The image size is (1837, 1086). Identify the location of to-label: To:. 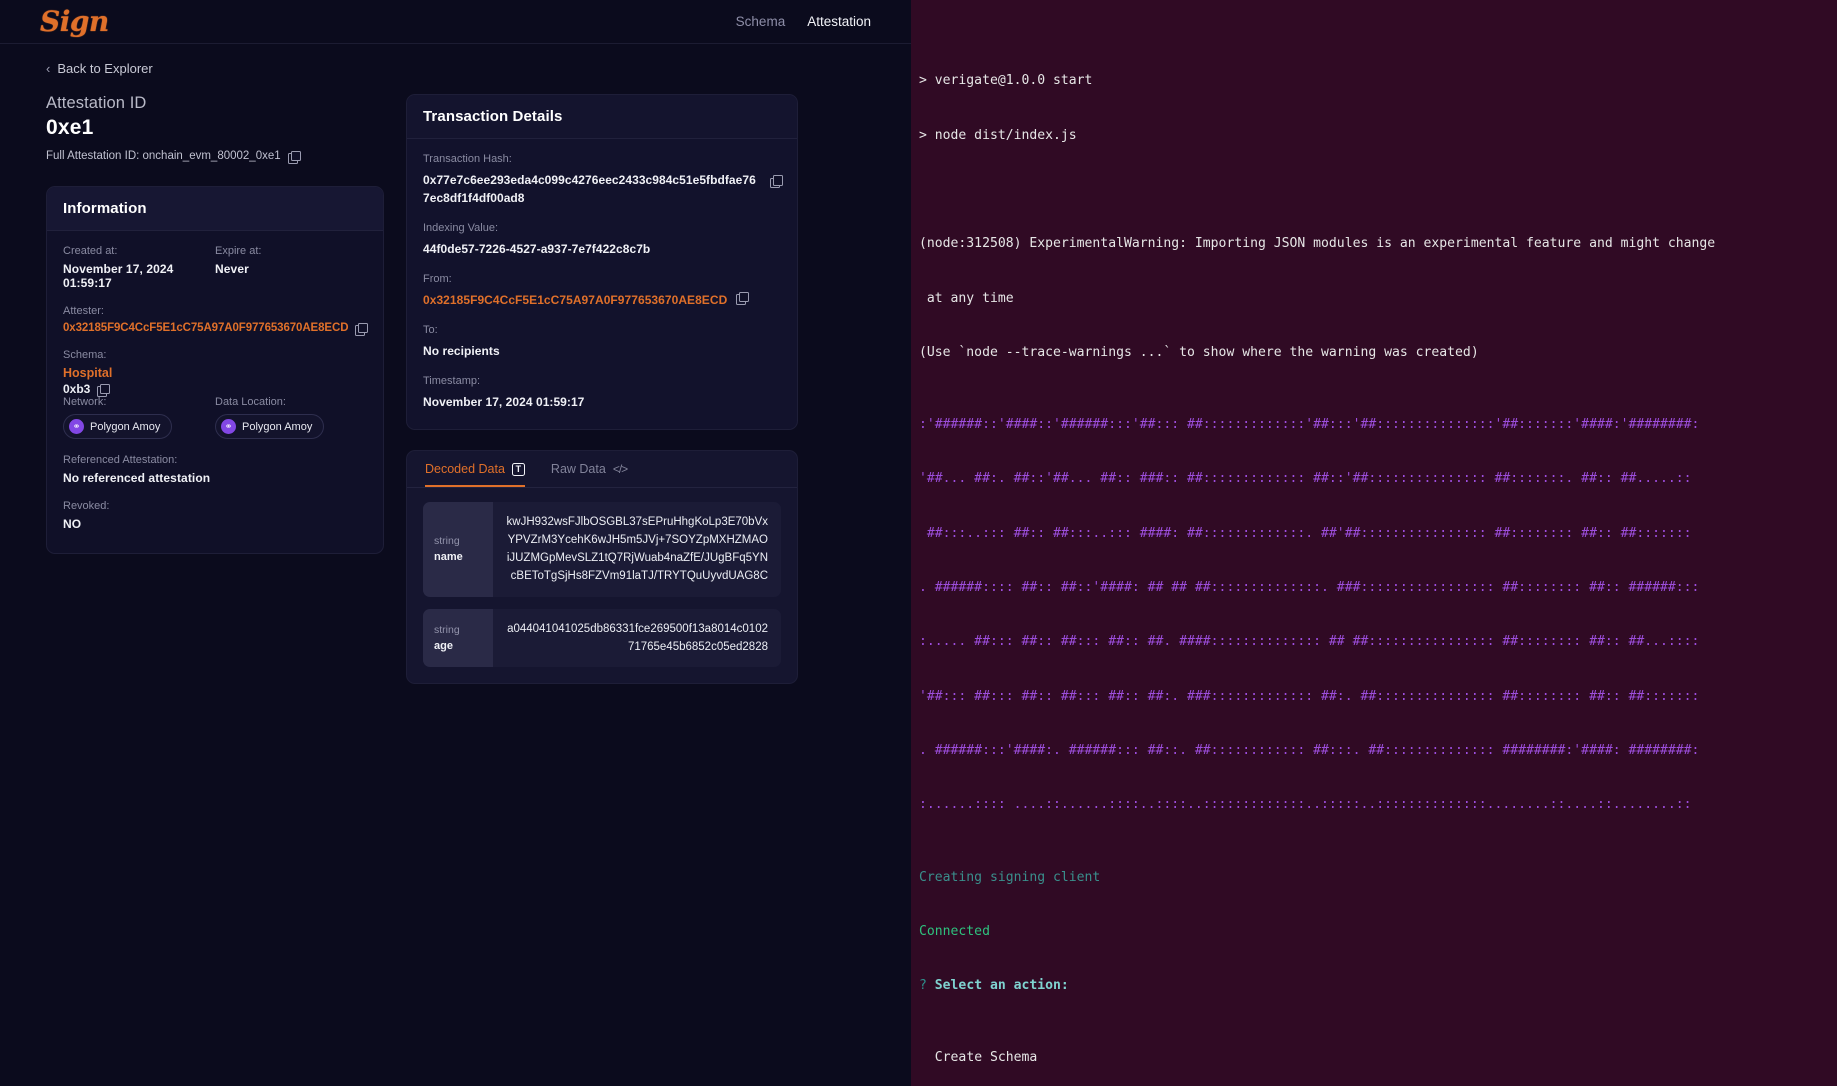
(430, 330).